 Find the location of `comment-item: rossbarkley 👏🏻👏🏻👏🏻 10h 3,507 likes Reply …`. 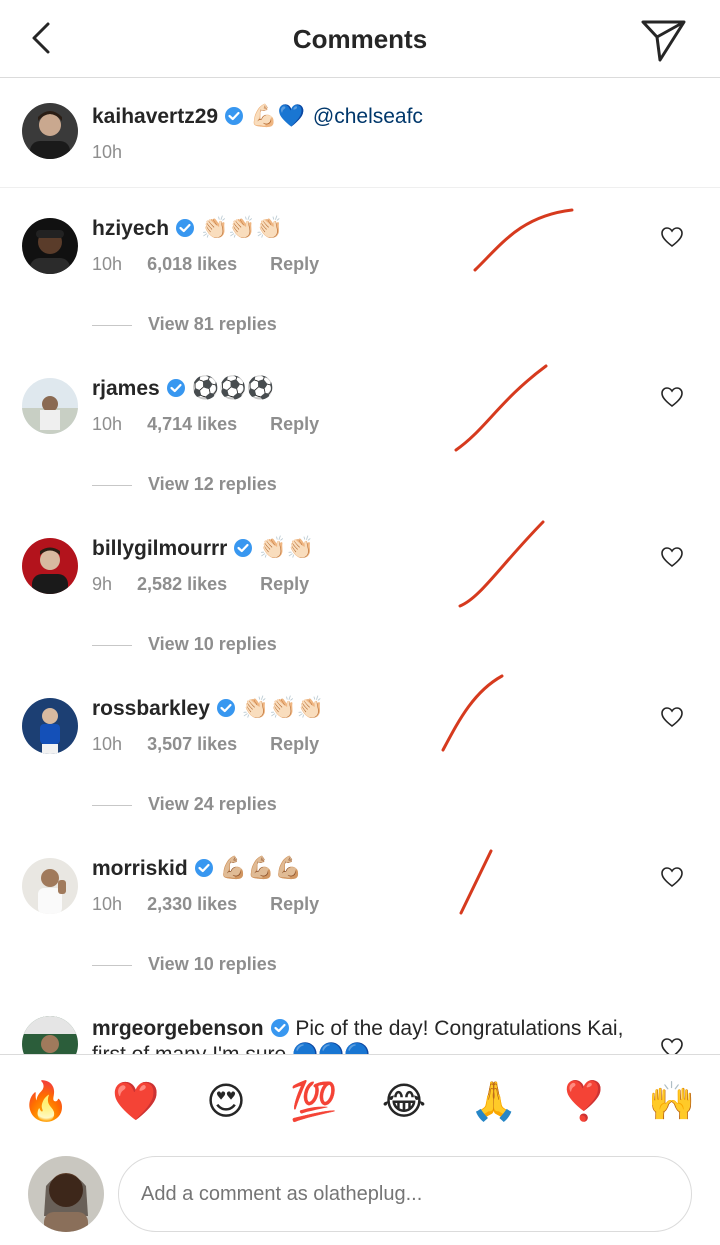

comment-item: rossbarkley 👏🏻👏🏻👏🏻 10h 3,507 likes Reply … is located at coordinates (360, 748).